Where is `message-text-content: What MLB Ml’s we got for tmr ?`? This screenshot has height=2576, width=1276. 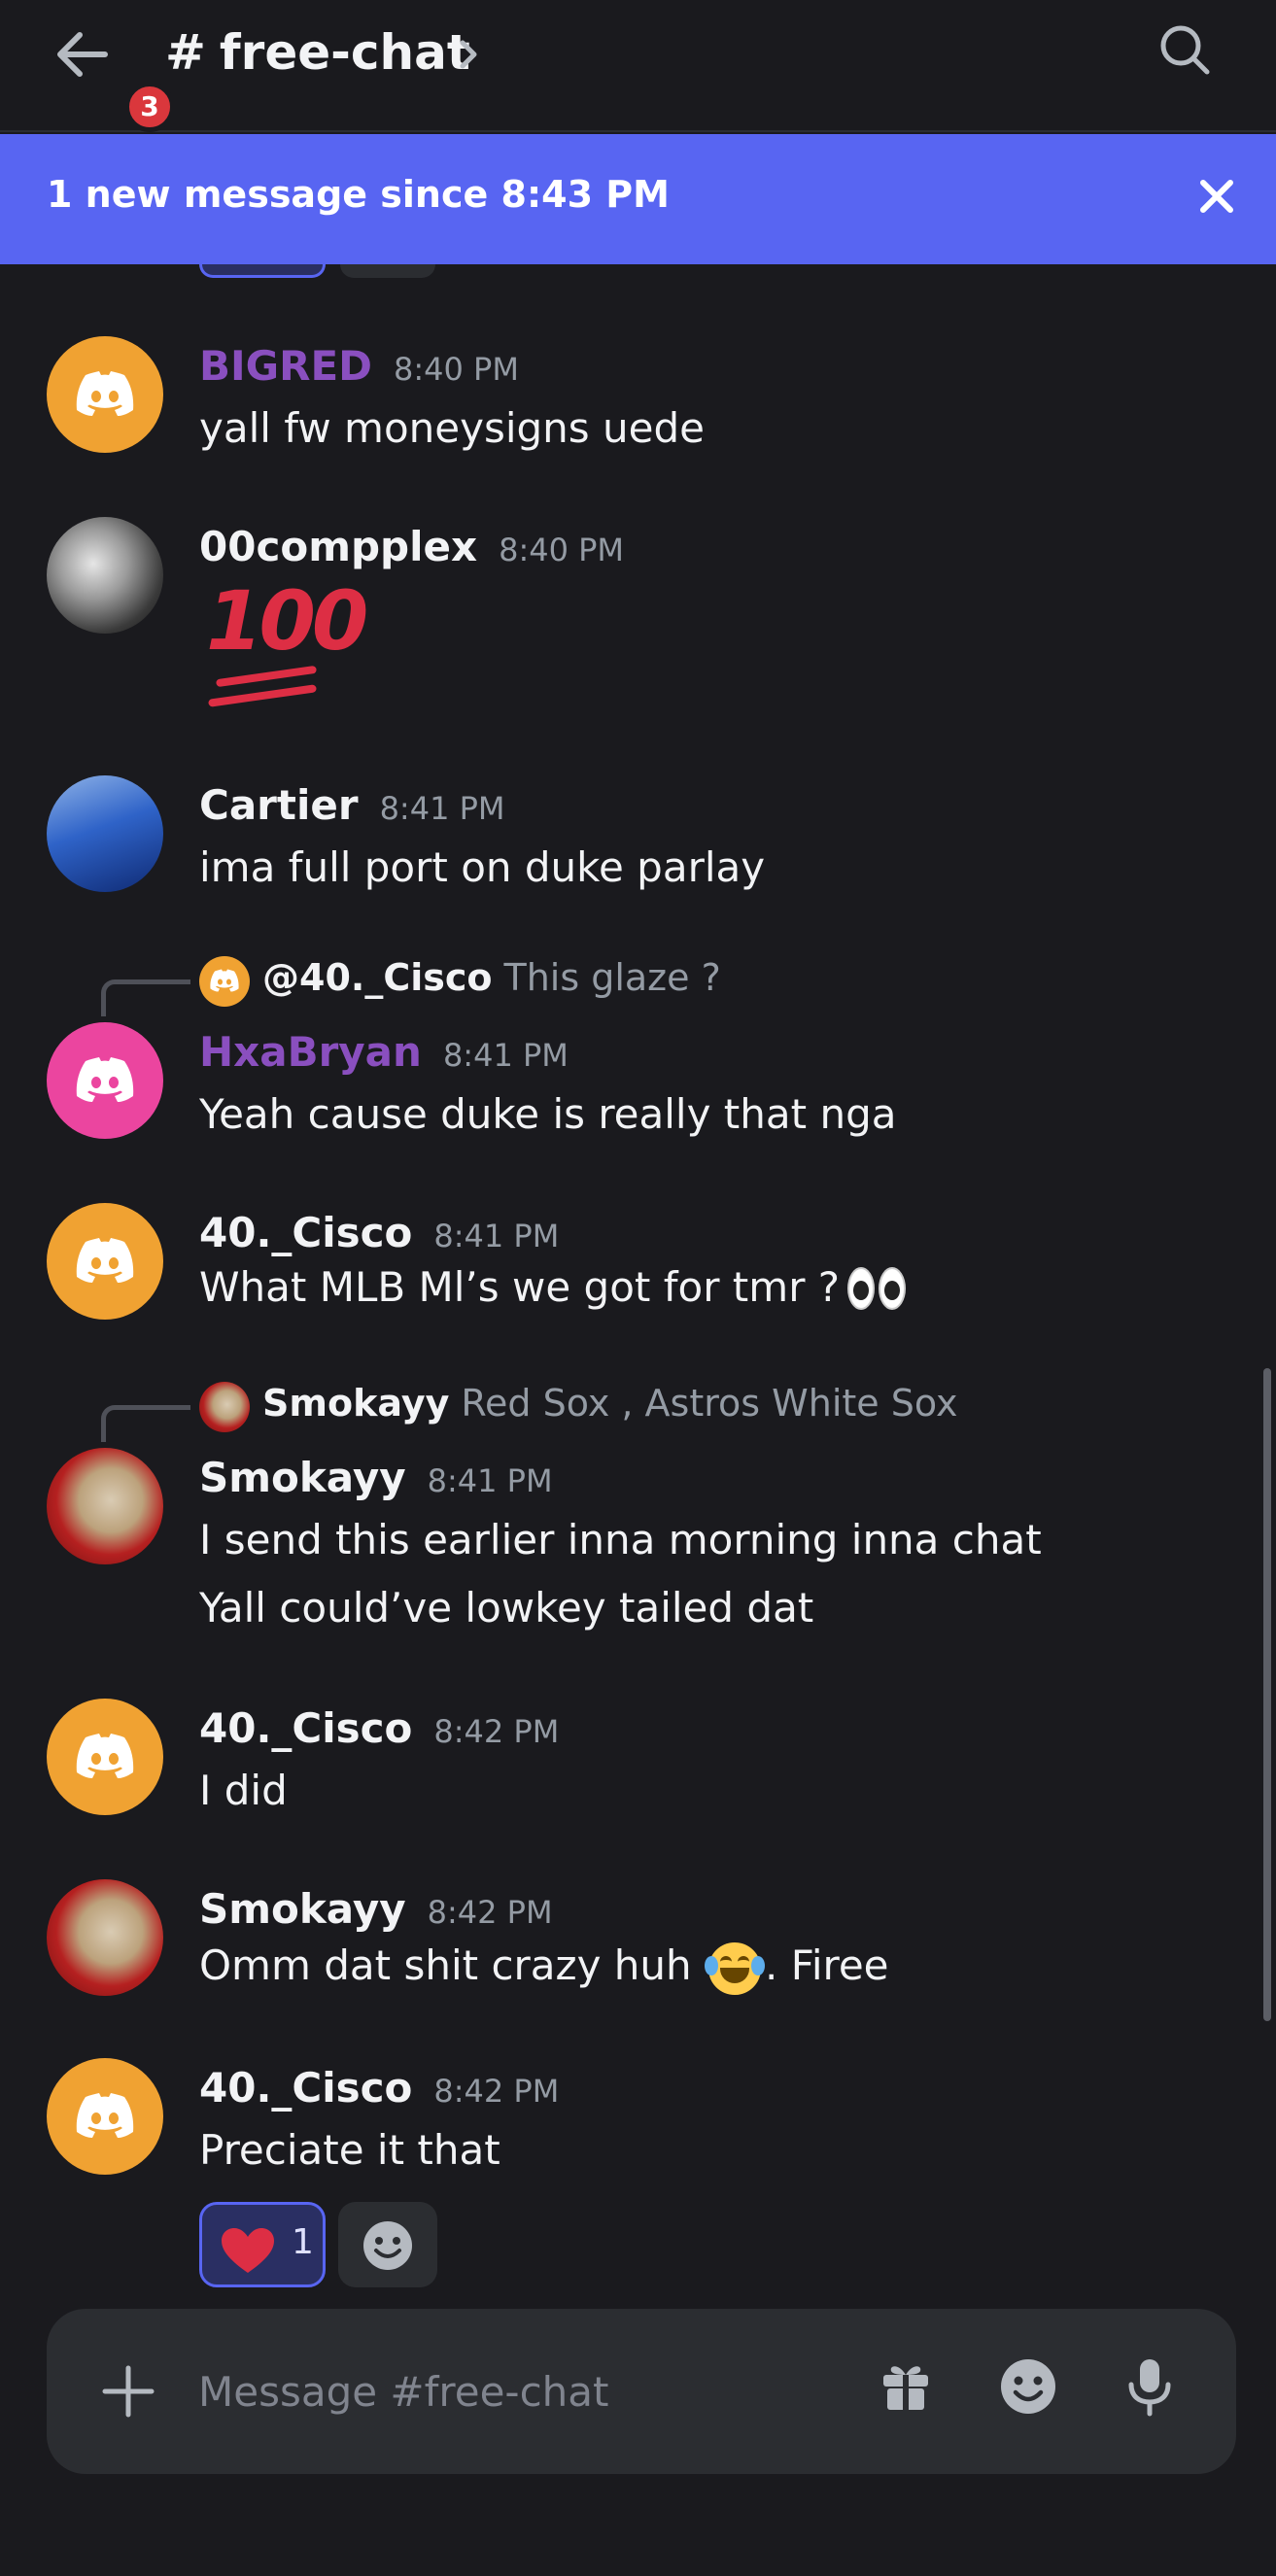
message-text-content: What MLB Ml’s we got for tmr ? is located at coordinates (520, 1287).